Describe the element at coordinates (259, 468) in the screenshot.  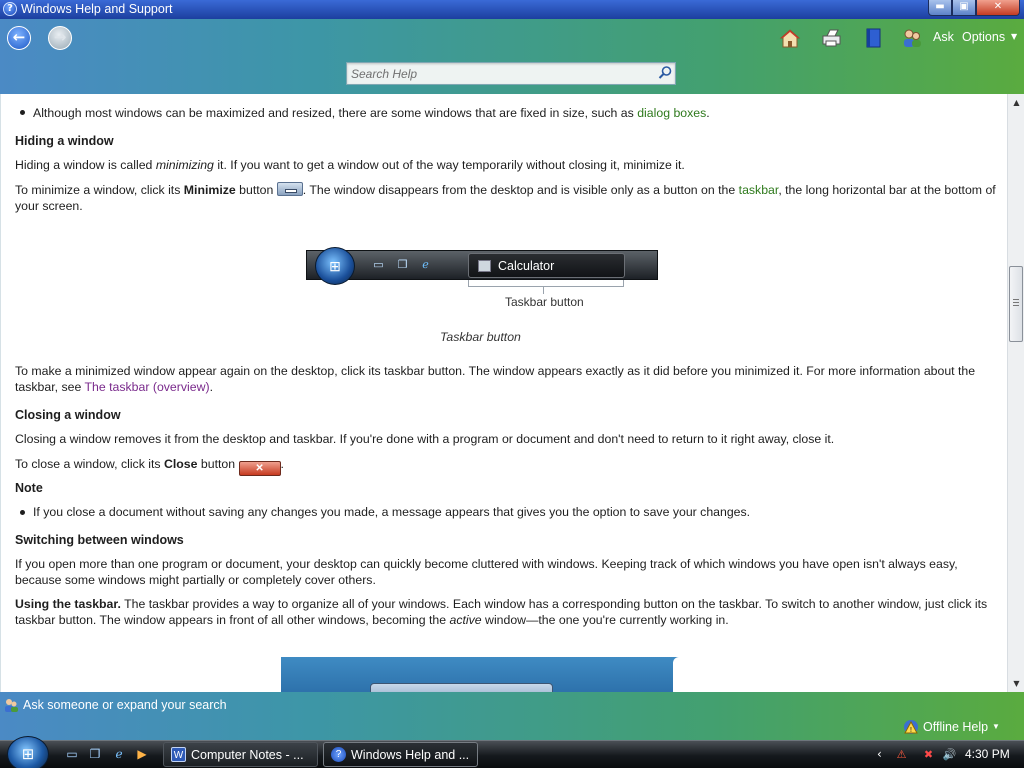
I see `close-button-image: ✕` at that location.